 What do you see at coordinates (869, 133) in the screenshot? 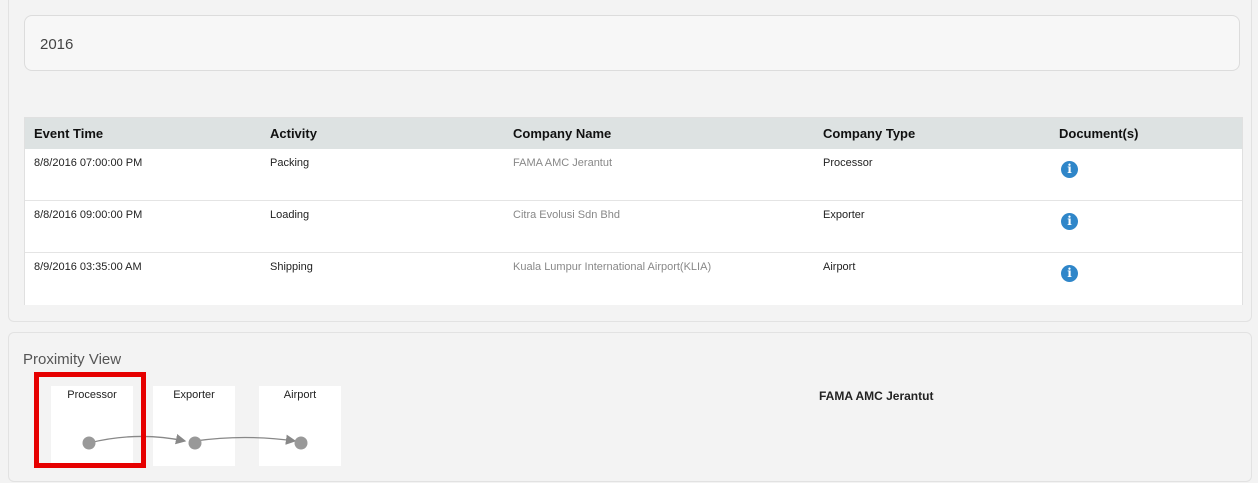
I see `header-company-type: Company Type` at bounding box center [869, 133].